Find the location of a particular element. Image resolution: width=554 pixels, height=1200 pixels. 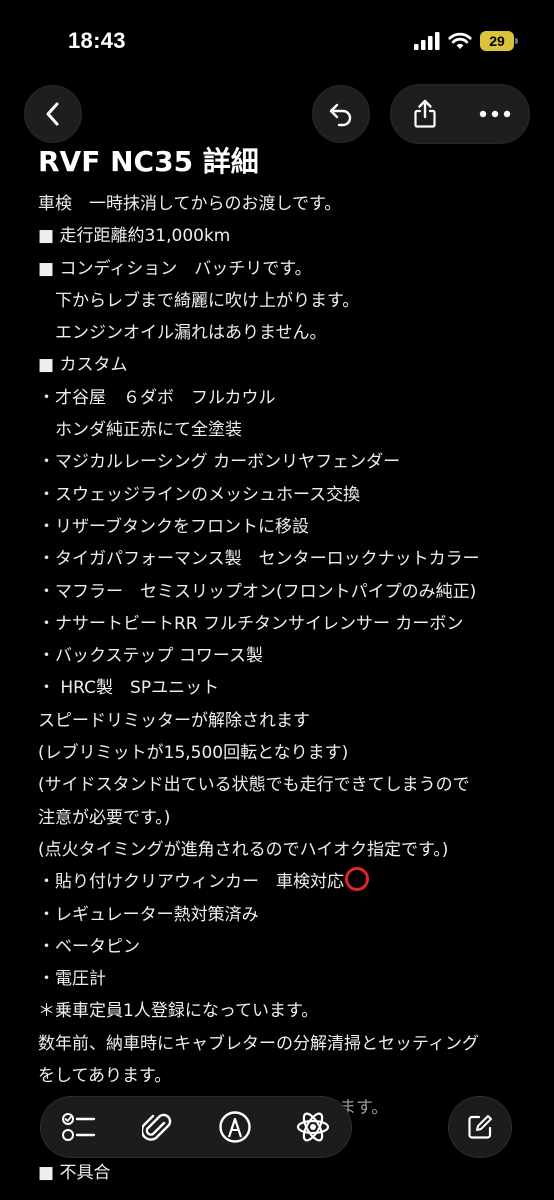

note-line: 数年前、納車時にキャブレターの分解清掃とセッティング is located at coordinates (288, 1044).